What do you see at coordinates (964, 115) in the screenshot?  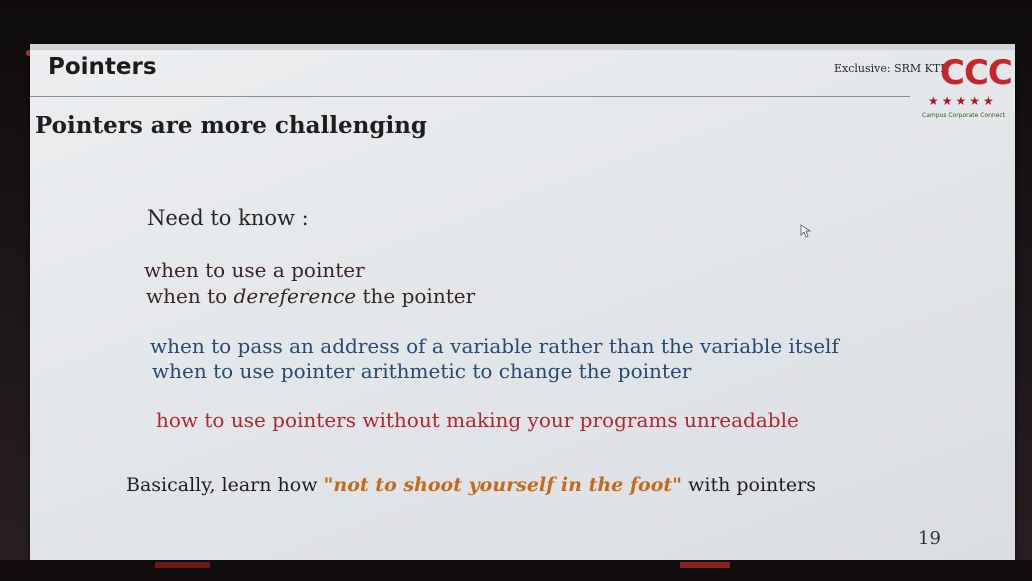 I see `logo-tagline: Campus Corporate Connect` at bounding box center [964, 115].